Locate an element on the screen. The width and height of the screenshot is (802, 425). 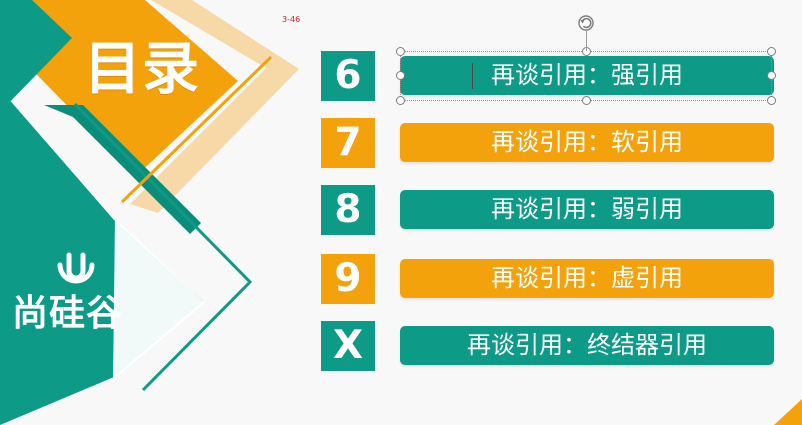
toc-item-7: 7 再谈引用：软引用 is located at coordinates (548, 143).